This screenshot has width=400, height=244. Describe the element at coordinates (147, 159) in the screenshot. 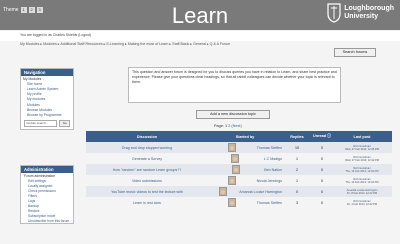

I see `discussion-link: Generate a Survey` at that location.